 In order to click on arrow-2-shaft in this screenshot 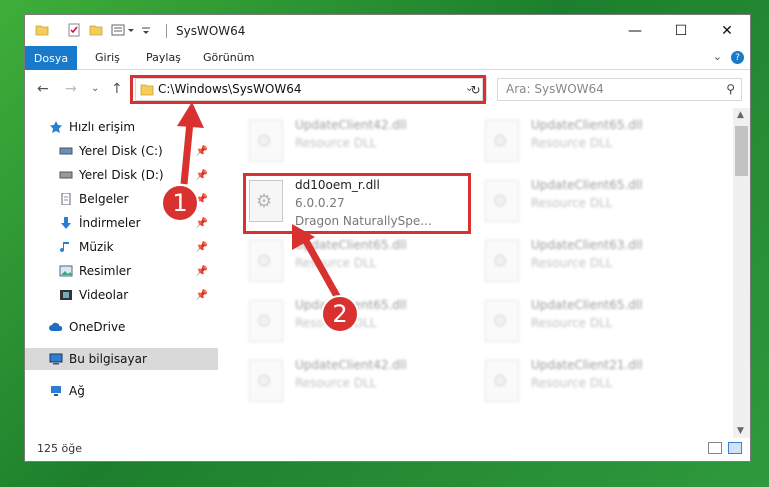, I will do `click(322, 269)`.